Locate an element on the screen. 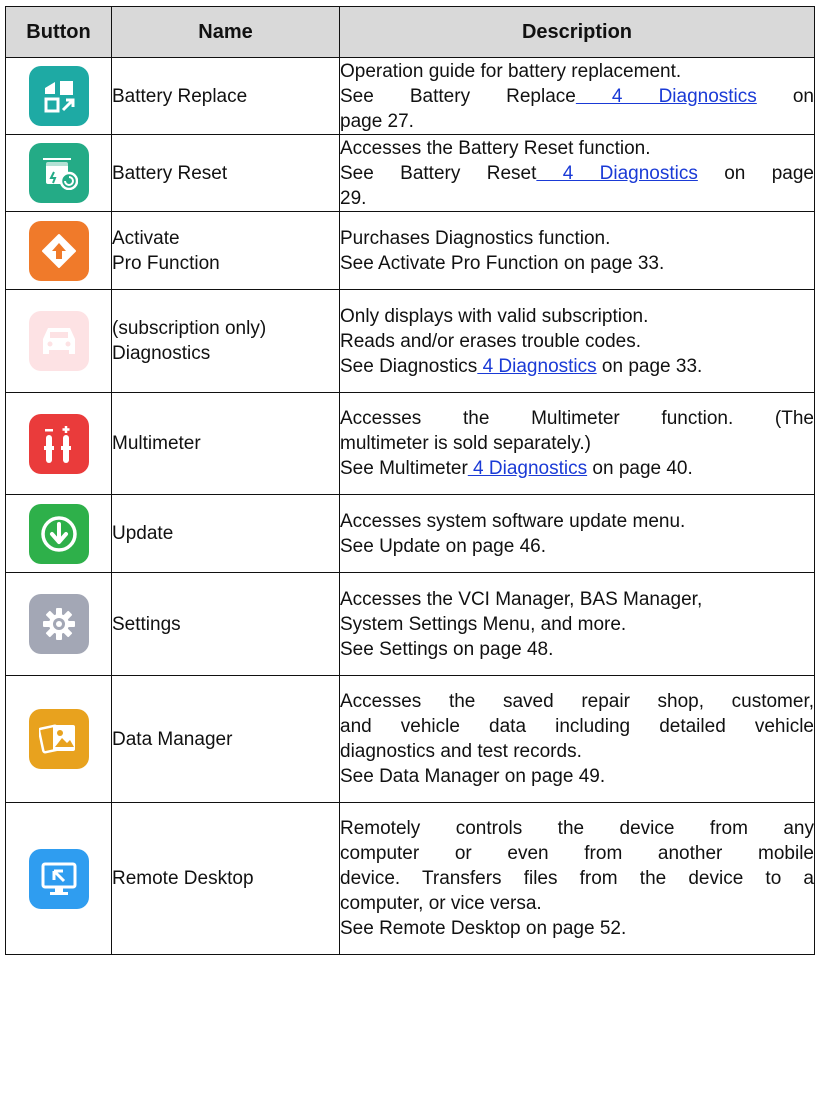 Image resolution: width=819 pixels, height=1098 pixels. description-line: page 27. is located at coordinates (377, 121).